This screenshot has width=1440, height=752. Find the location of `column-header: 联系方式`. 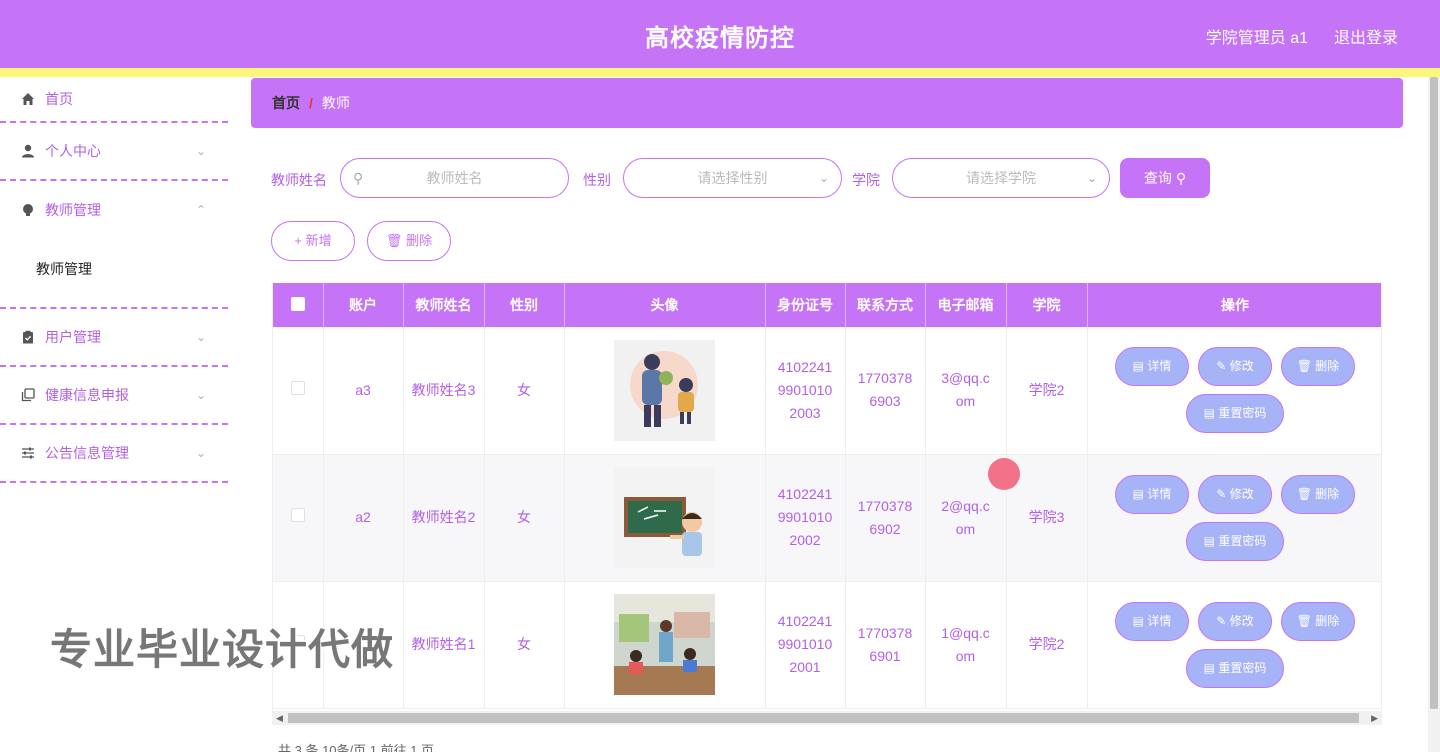

column-header: 联系方式 is located at coordinates (885, 305).